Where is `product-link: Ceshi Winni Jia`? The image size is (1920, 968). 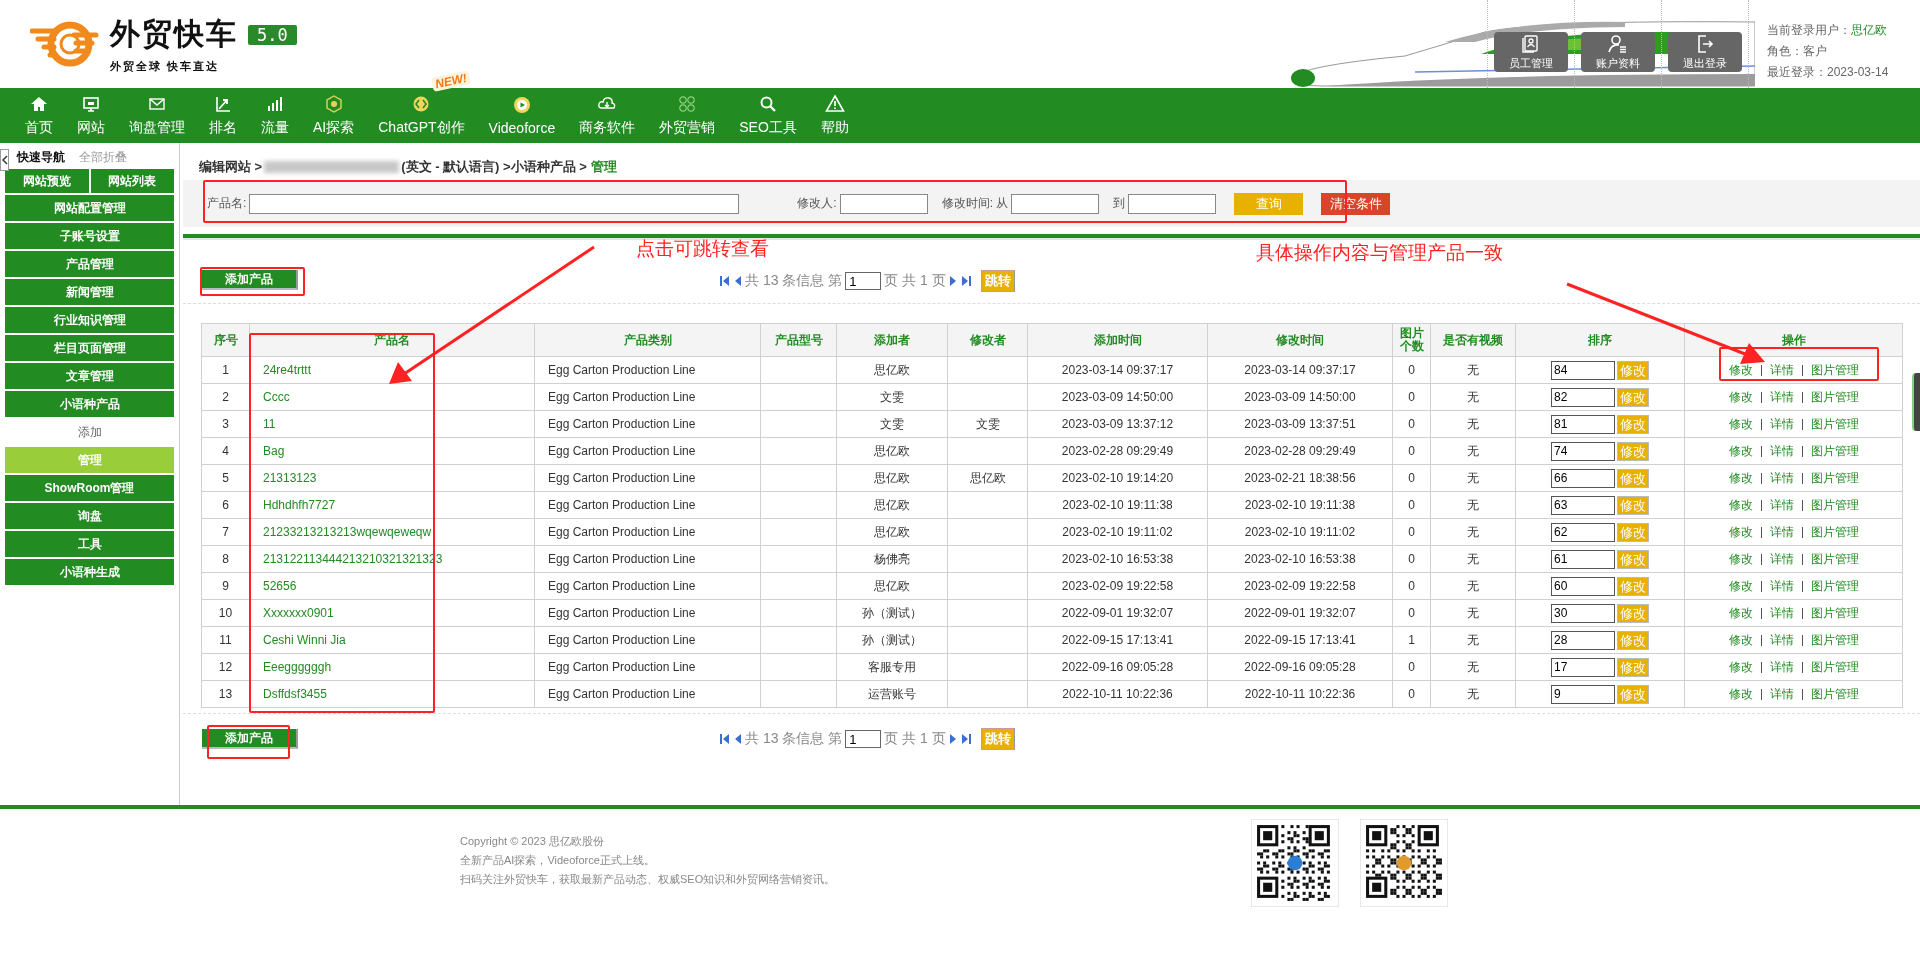 product-link: Ceshi Winni Jia is located at coordinates (392, 640).